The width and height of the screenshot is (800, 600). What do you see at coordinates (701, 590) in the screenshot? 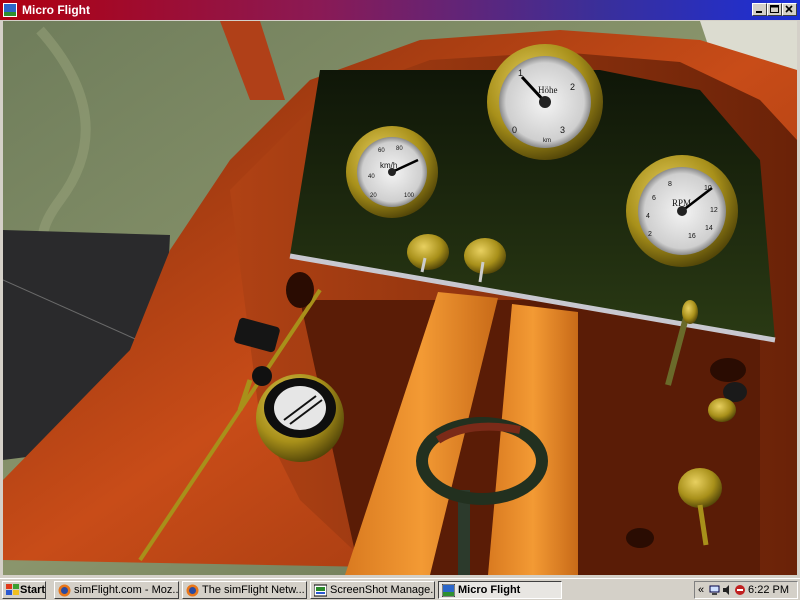
I see `tray-expand-chevron: «` at bounding box center [701, 590].